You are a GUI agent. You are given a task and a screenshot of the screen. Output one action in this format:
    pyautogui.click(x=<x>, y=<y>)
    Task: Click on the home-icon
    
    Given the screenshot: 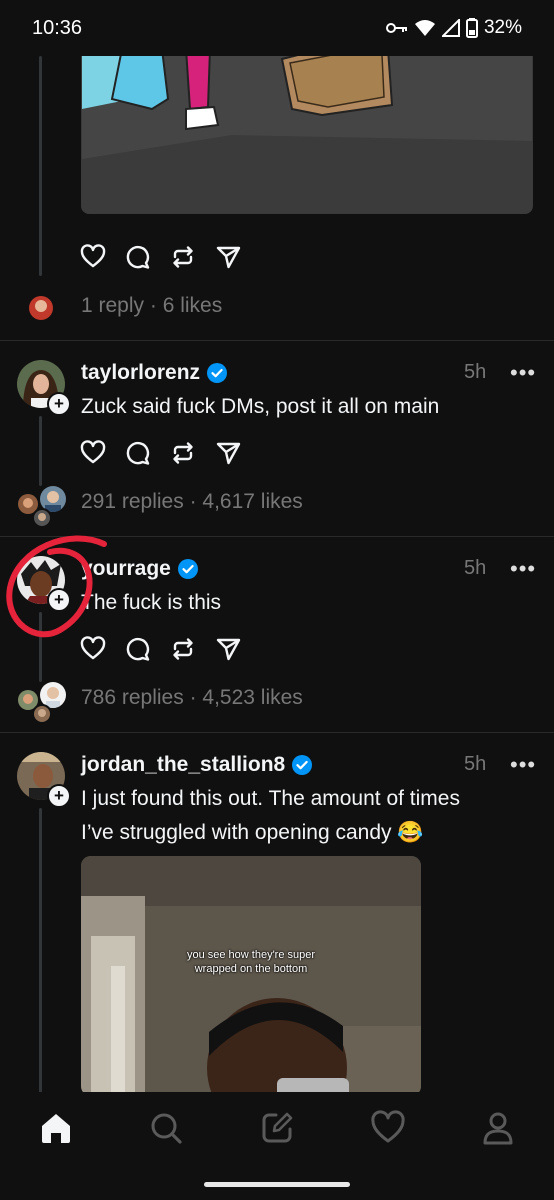 What is the action you would take?
    pyautogui.click(x=56, y=1128)
    